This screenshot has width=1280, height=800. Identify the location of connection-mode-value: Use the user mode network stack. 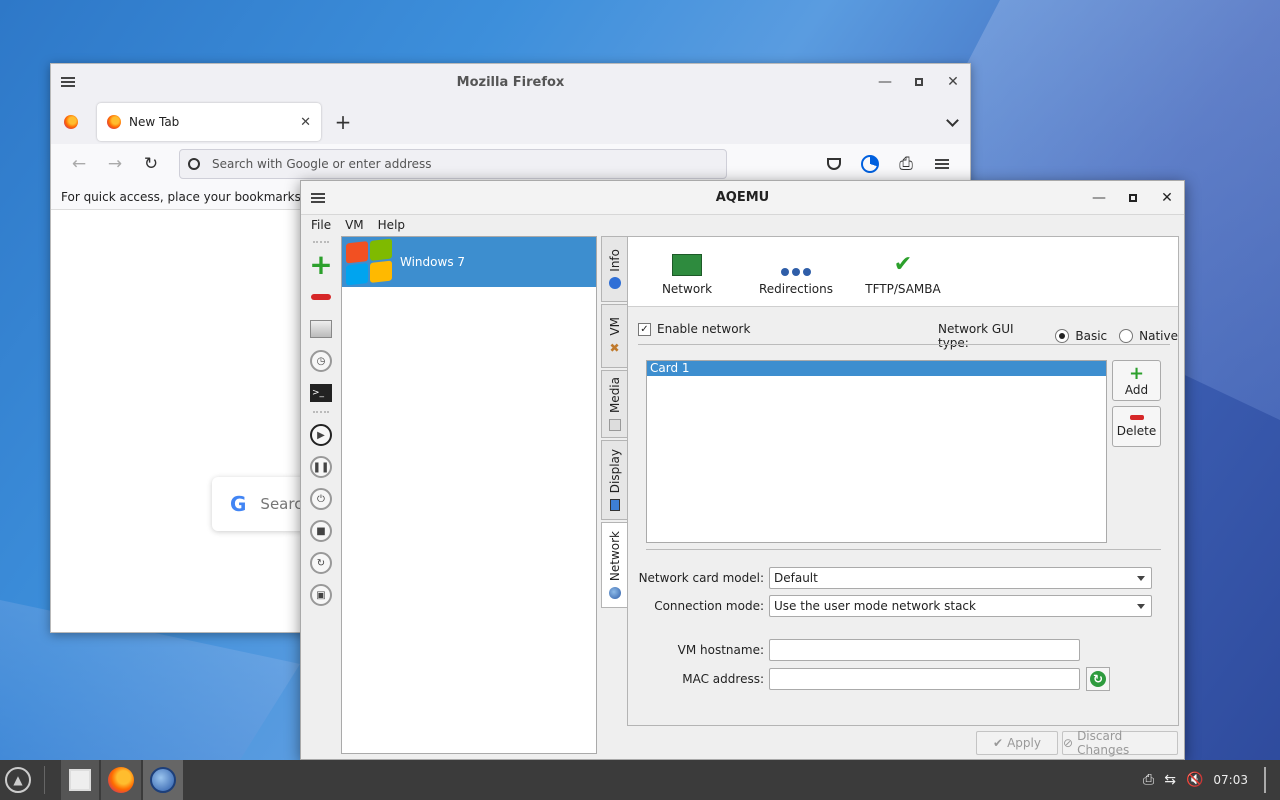
(875, 606).